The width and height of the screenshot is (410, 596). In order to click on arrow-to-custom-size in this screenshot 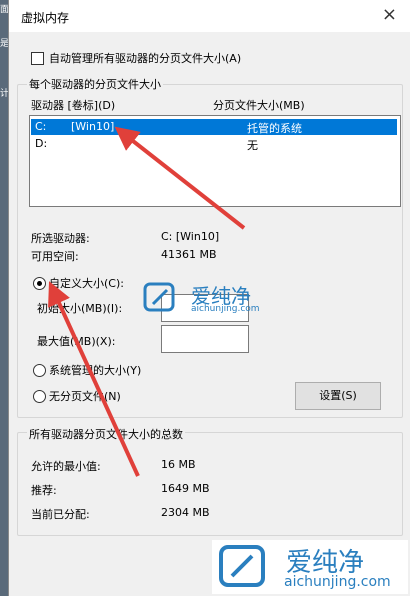, I will do `click(94, 379)`.